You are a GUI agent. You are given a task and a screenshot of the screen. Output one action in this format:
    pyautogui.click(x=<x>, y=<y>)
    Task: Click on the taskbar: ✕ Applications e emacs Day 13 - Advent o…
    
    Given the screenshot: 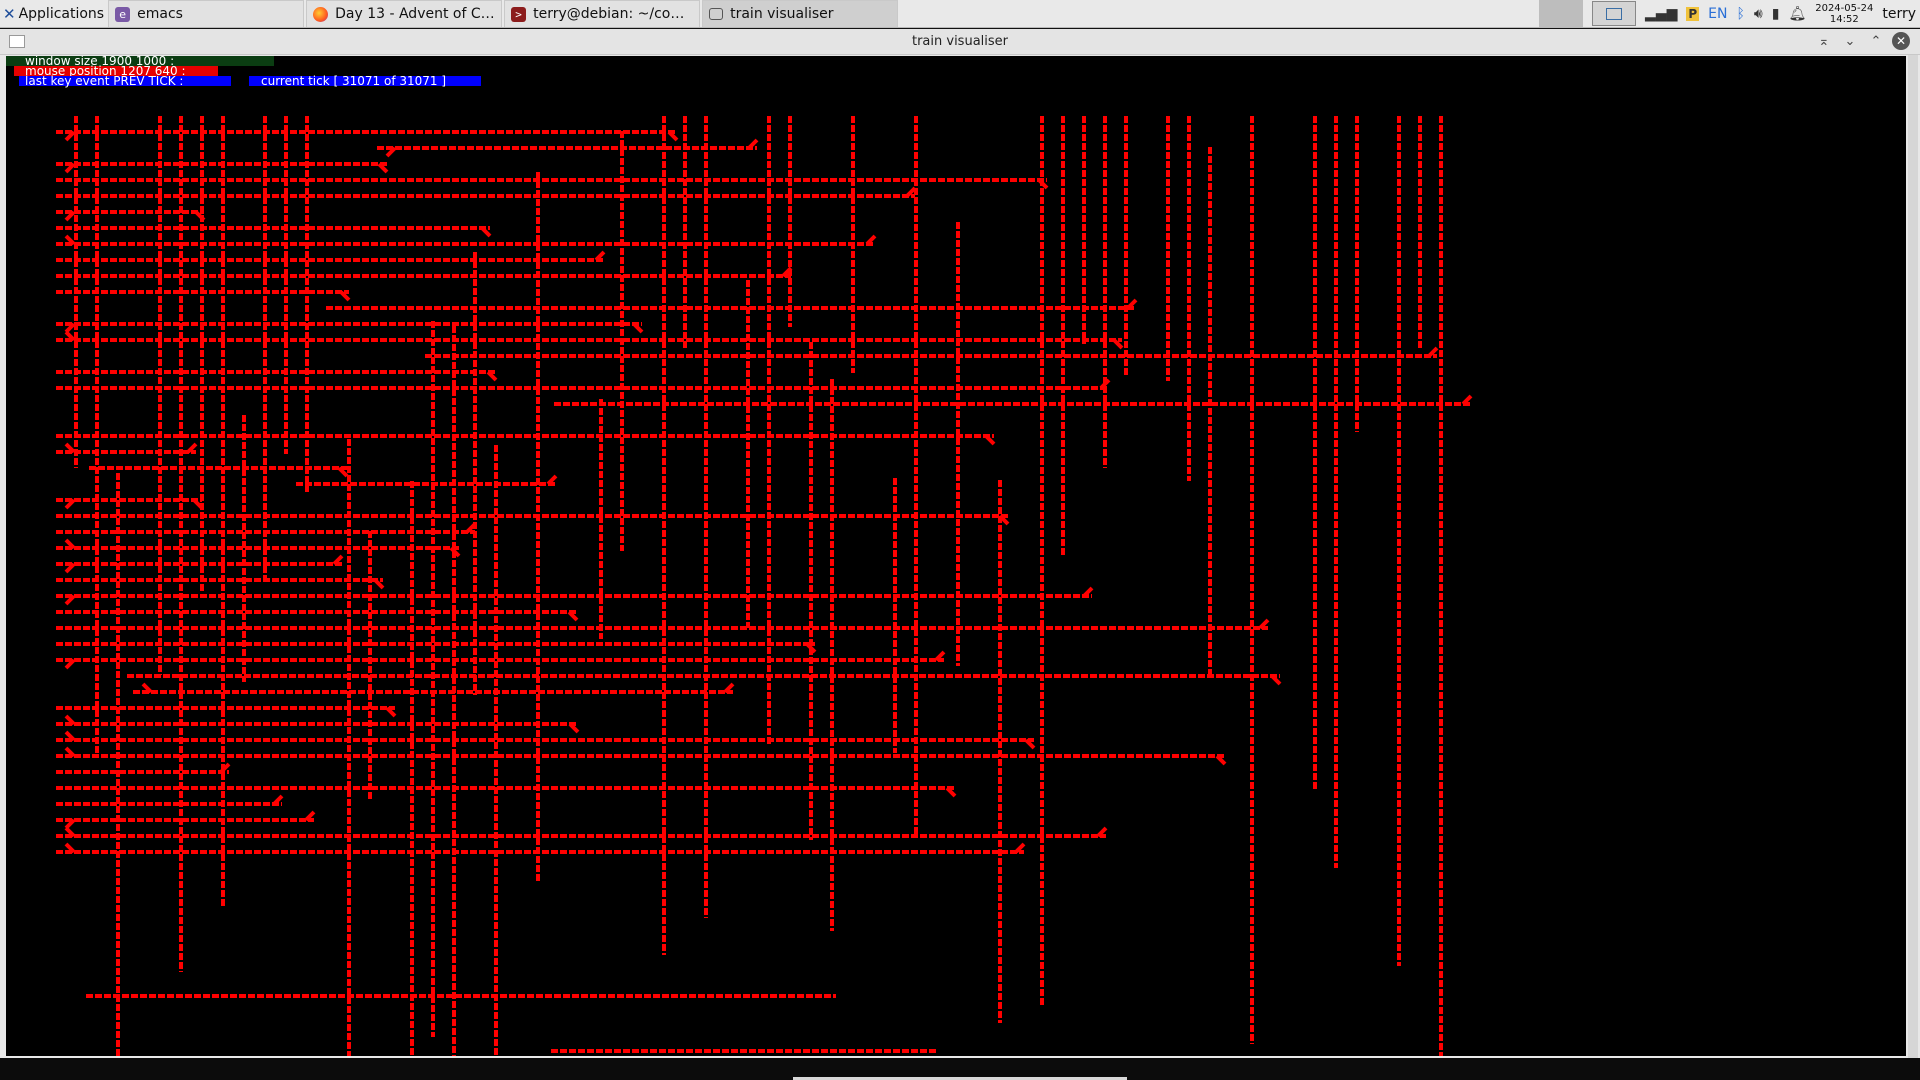 What is the action you would take?
    pyautogui.click(x=960, y=14)
    